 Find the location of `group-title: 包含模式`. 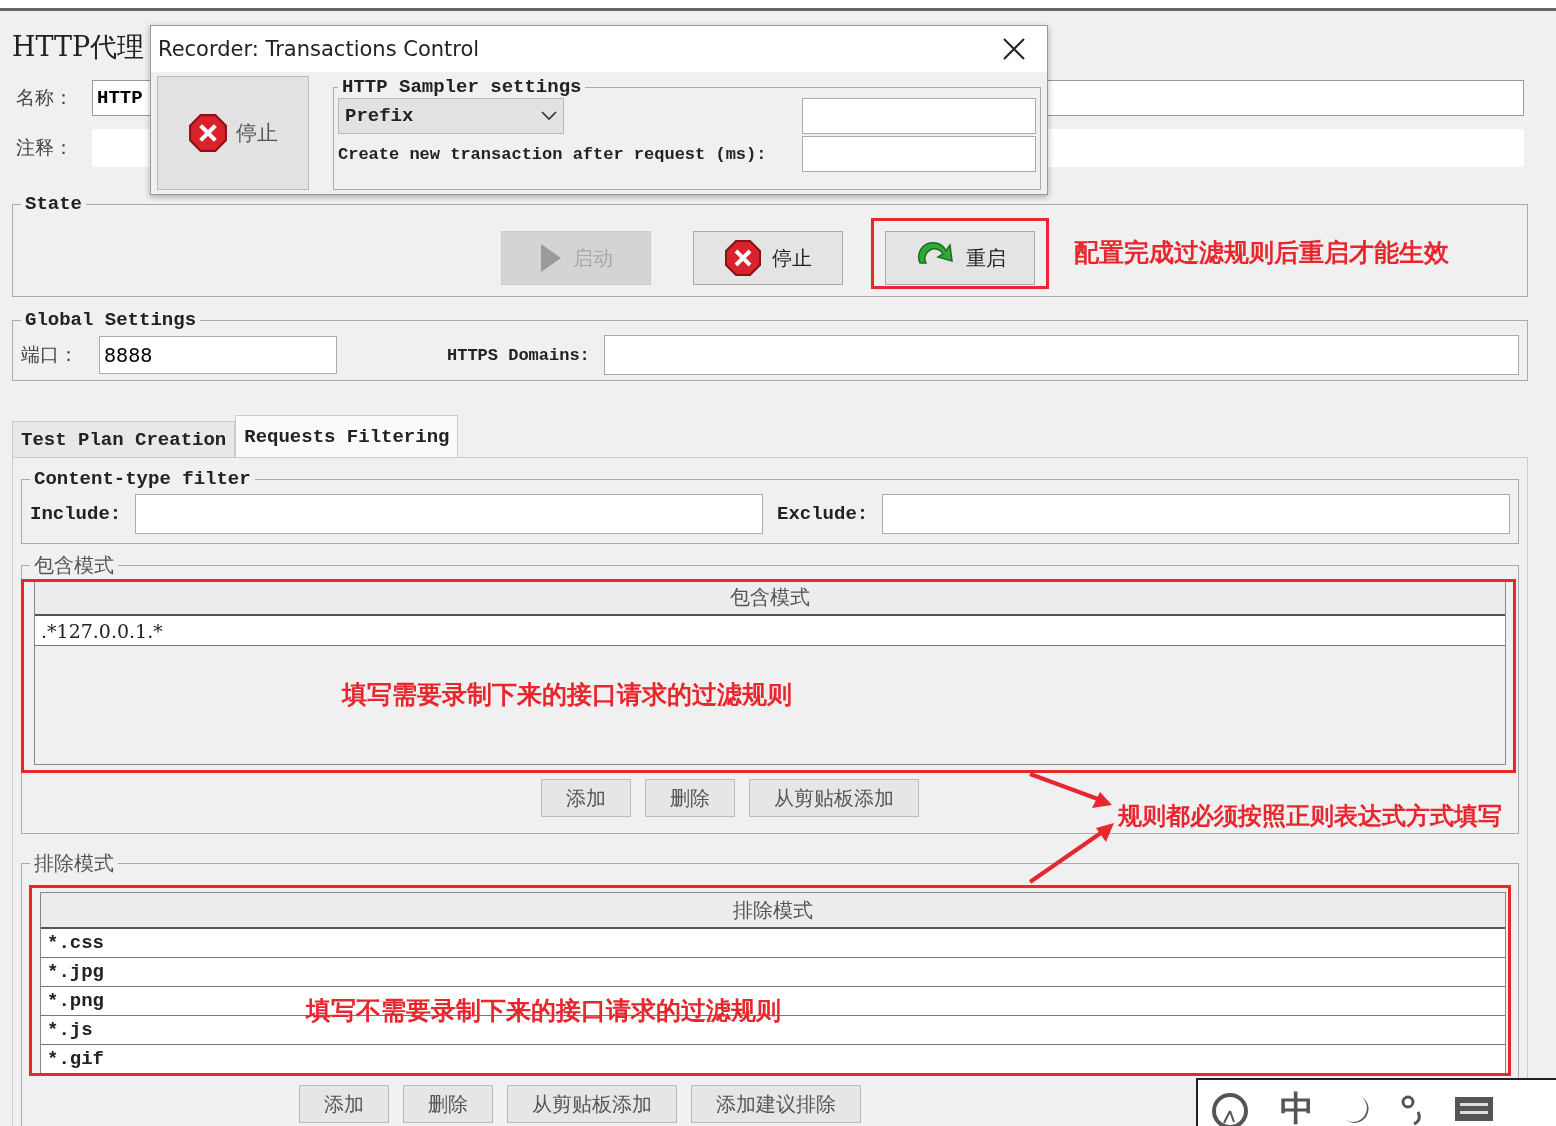

group-title: 包含模式 is located at coordinates (74, 565).